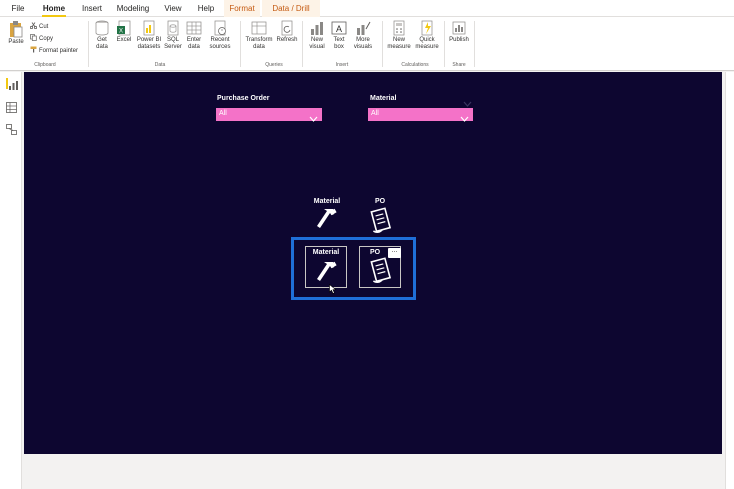 Image resolution: width=734 pixels, height=489 pixels. What do you see at coordinates (160, 65) in the screenshot?
I see `data-group-label: Data` at bounding box center [160, 65].